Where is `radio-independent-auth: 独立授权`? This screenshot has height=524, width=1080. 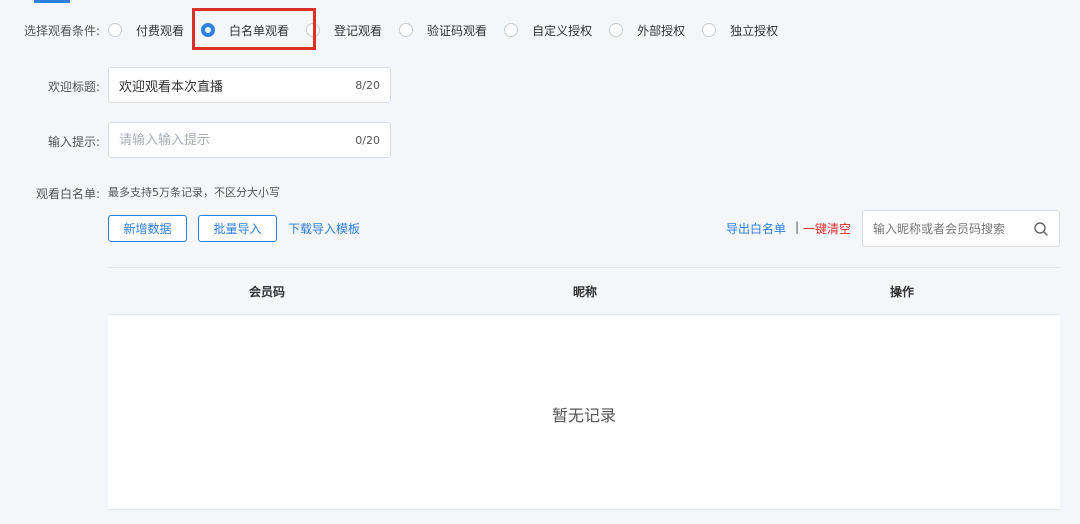 radio-independent-auth: 独立授权 is located at coordinates (740, 30).